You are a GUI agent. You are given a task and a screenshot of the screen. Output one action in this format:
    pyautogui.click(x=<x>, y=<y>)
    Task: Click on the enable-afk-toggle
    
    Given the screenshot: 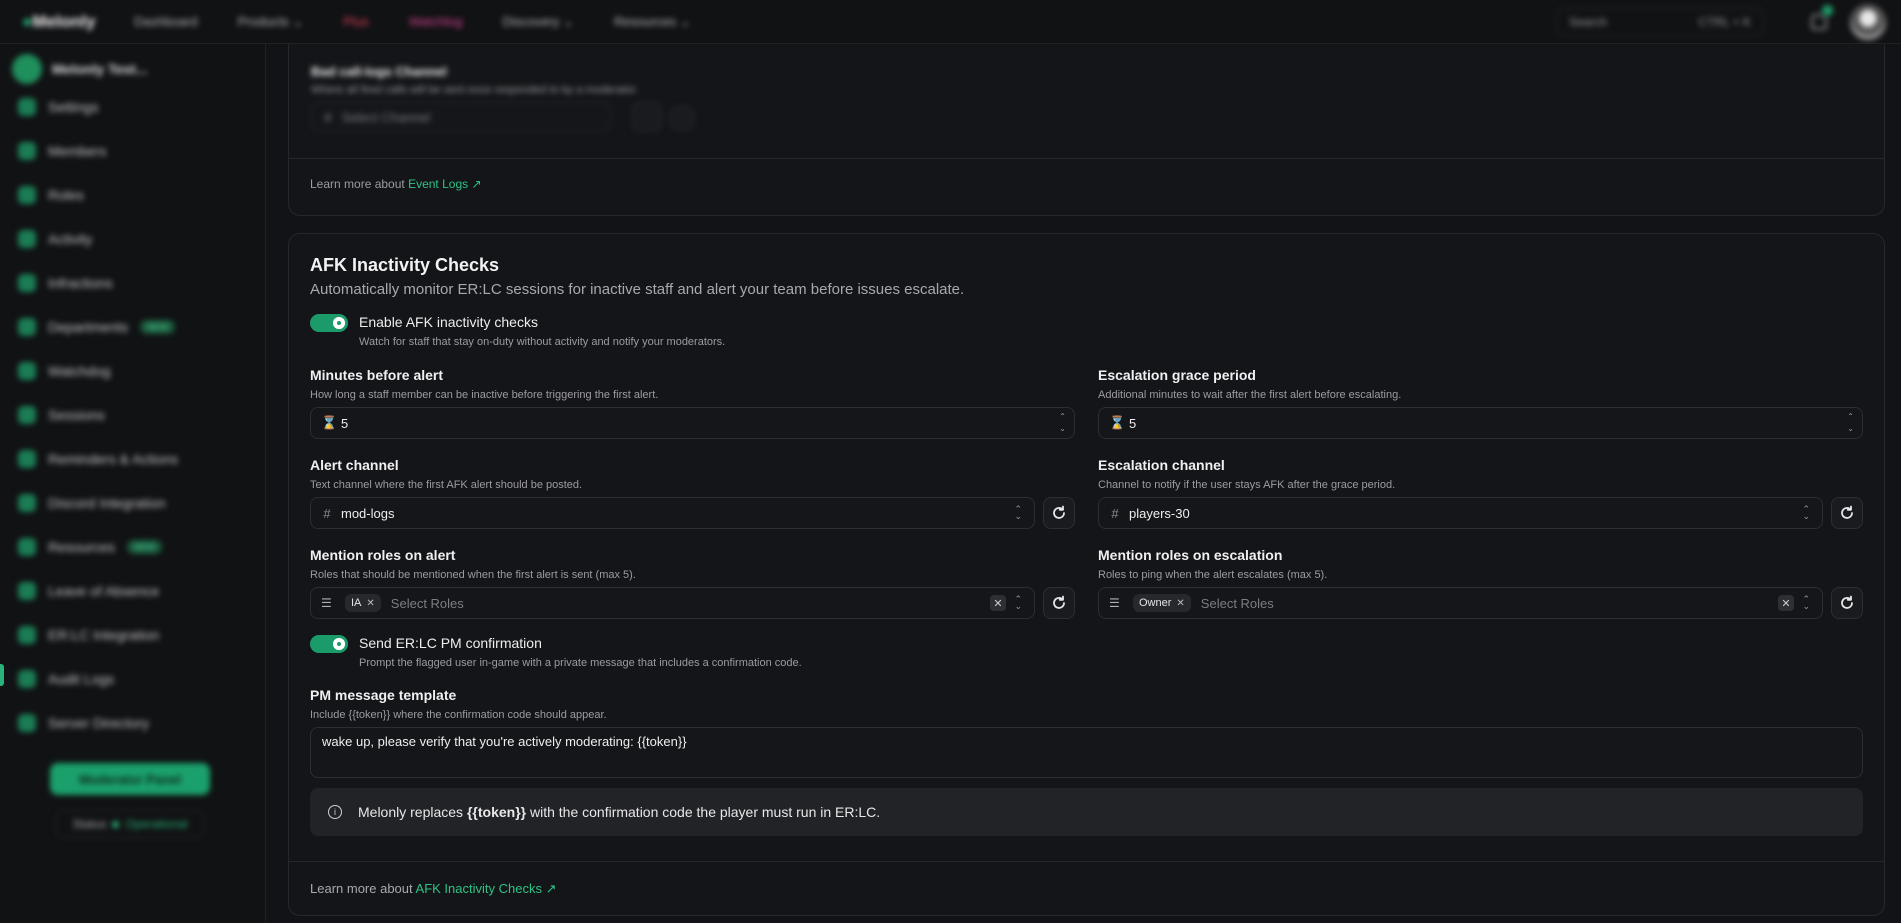 What is the action you would take?
    pyautogui.click(x=329, y=323)
    